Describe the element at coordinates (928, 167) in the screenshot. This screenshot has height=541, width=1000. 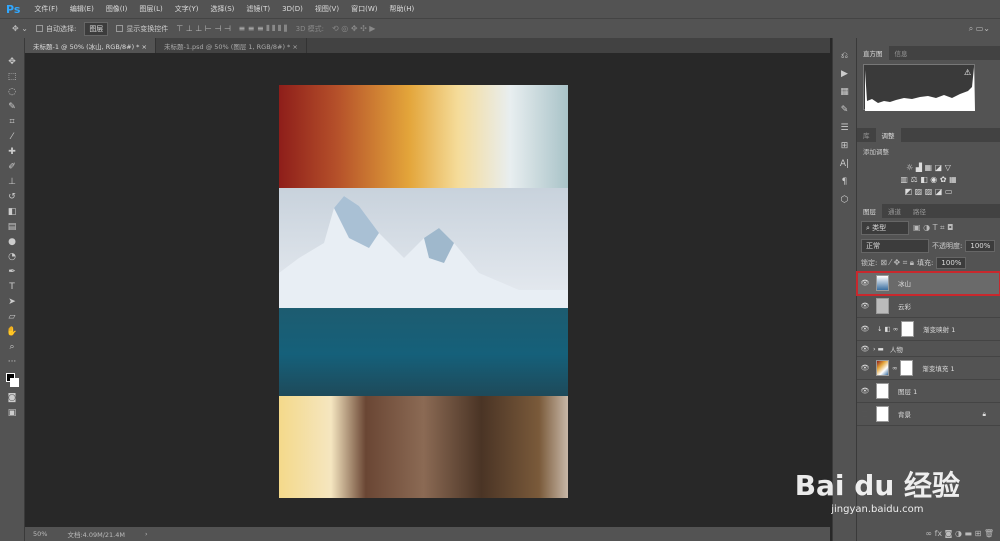
I see `adjustment-icons-row-1: ☼ ▟ ▦ ◪ ▽` at that location.